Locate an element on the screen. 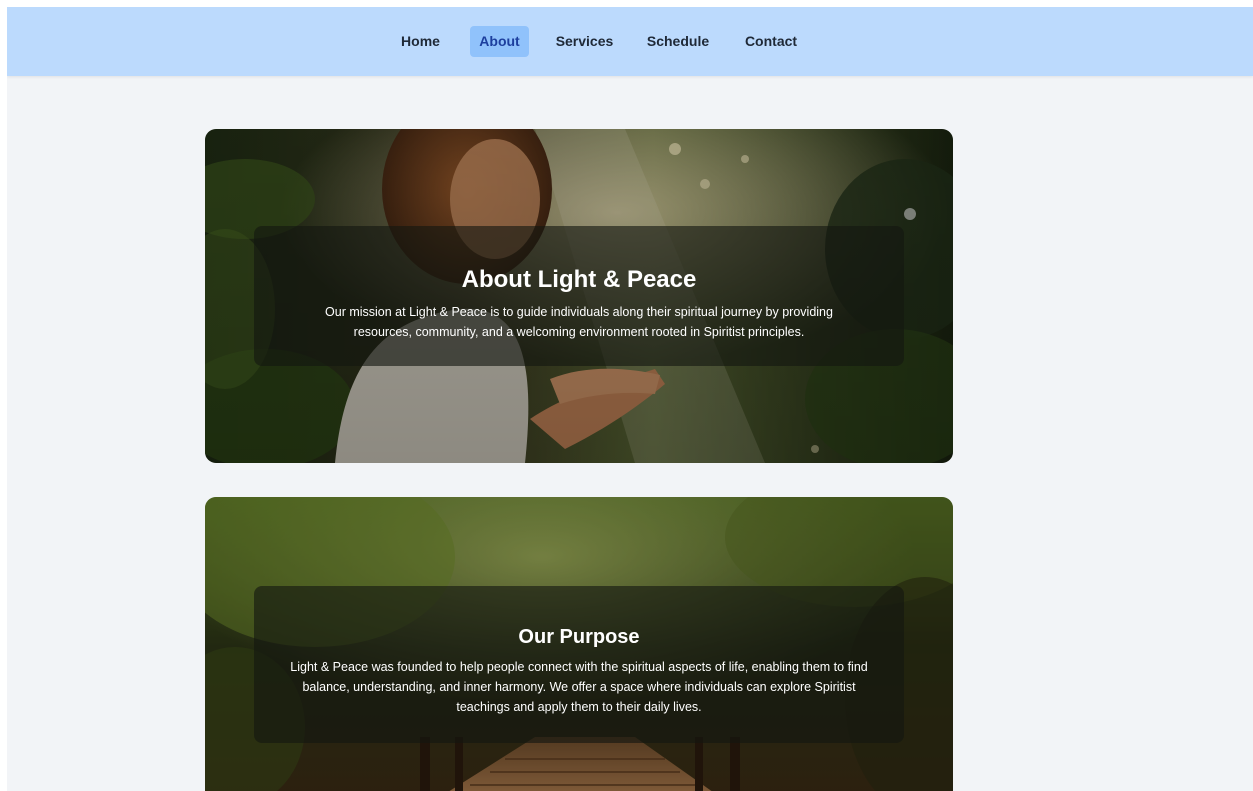 This screenshot has width=1253, height=791. hero-title: About Light & Peace is located at coordinates (579, 279).